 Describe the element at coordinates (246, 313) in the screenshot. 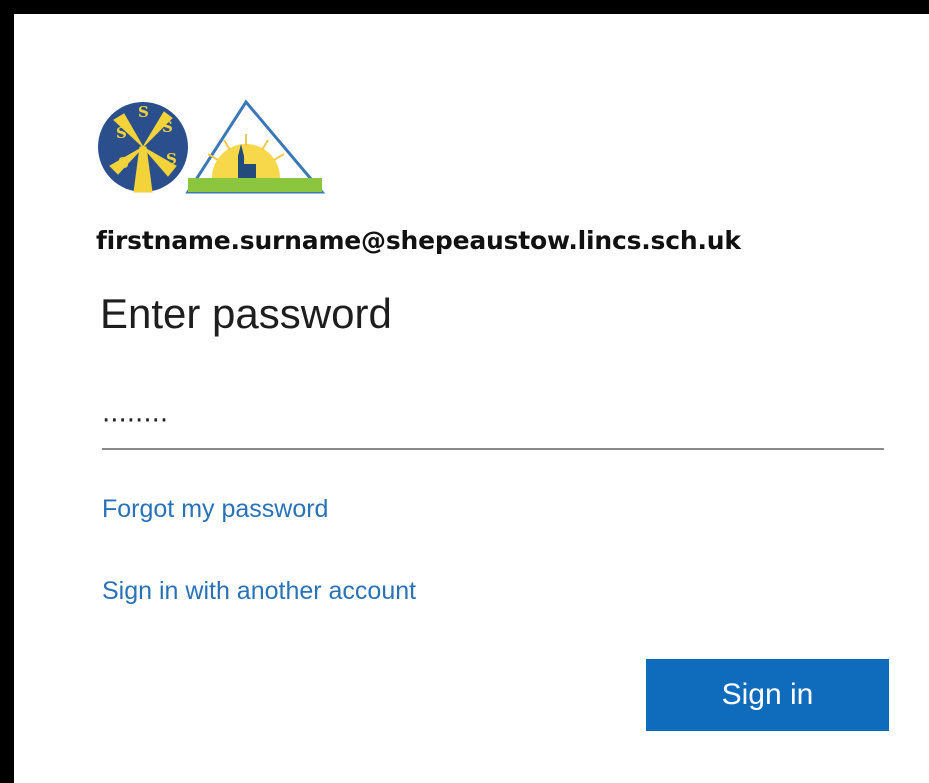

I see `page-title: Enter password` at that location.